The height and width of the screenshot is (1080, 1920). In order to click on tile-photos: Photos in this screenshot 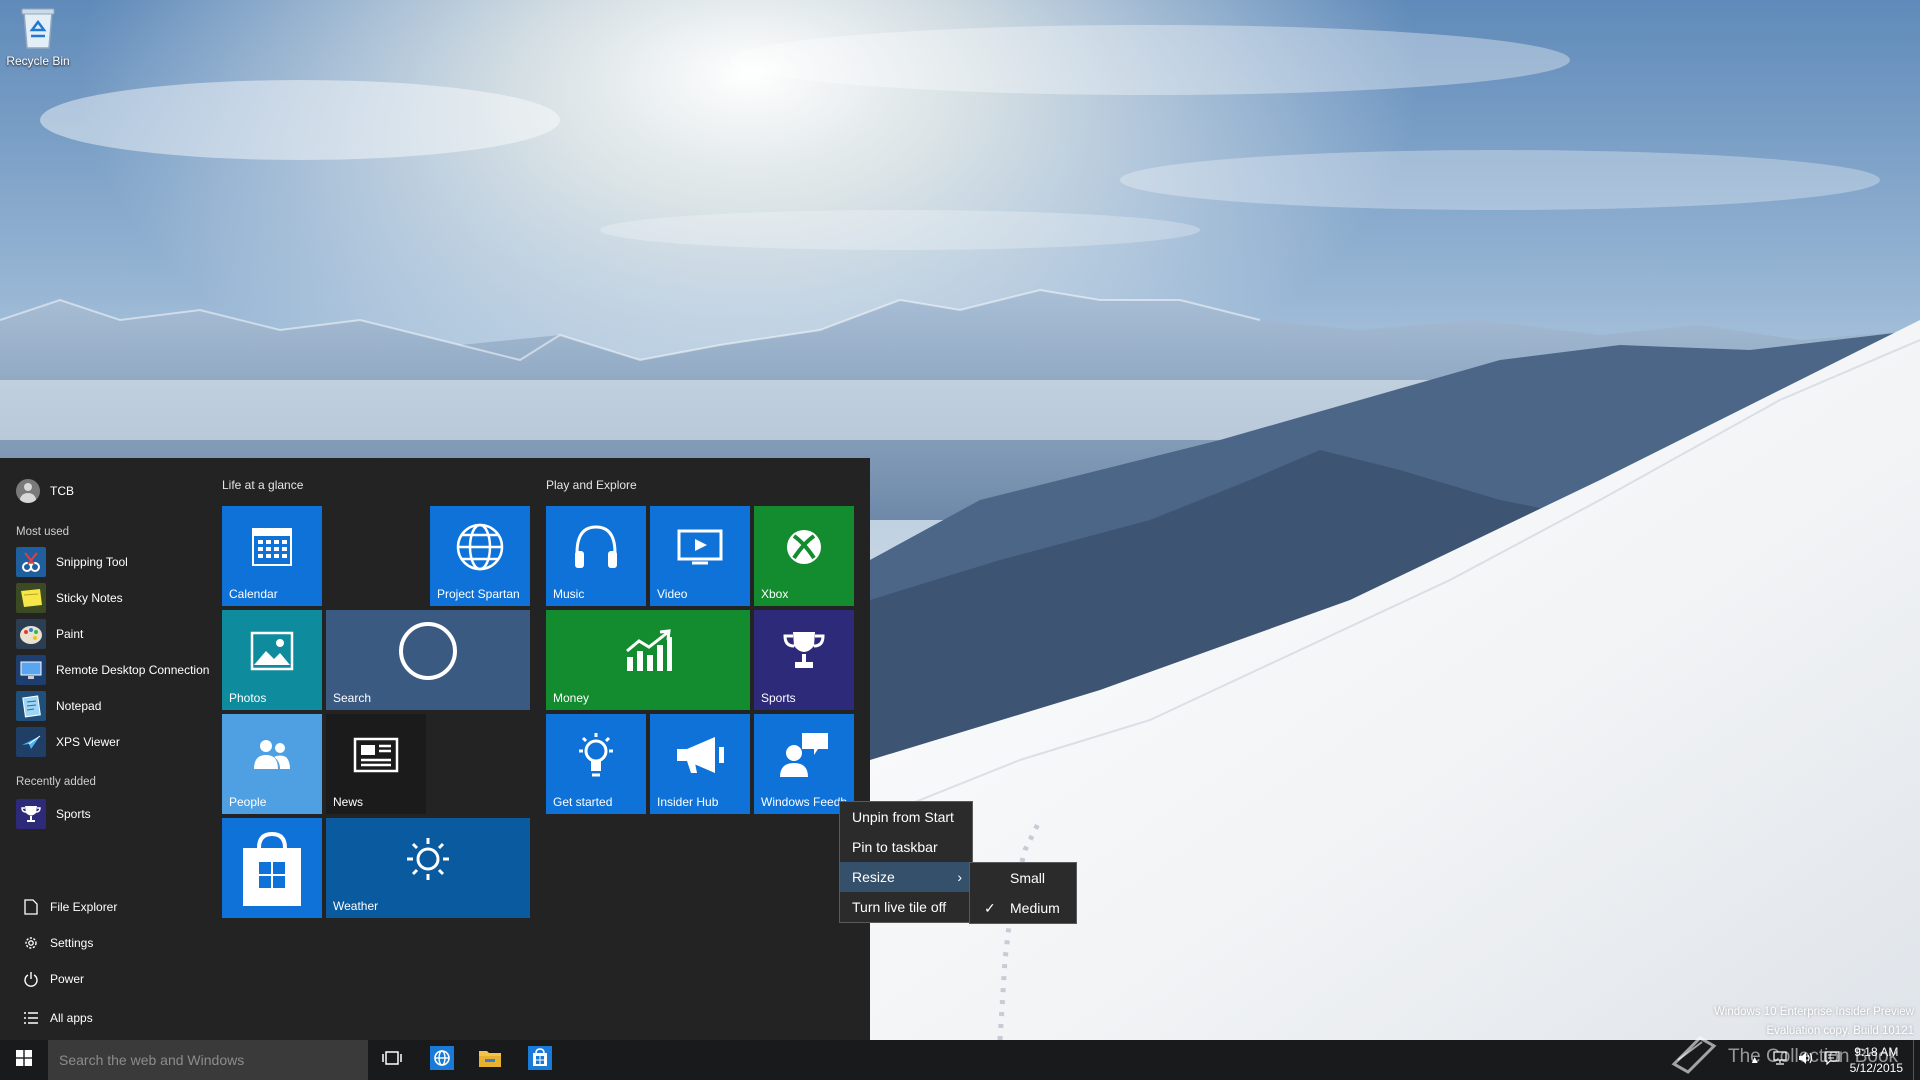, I will do `click(272, 660)`.